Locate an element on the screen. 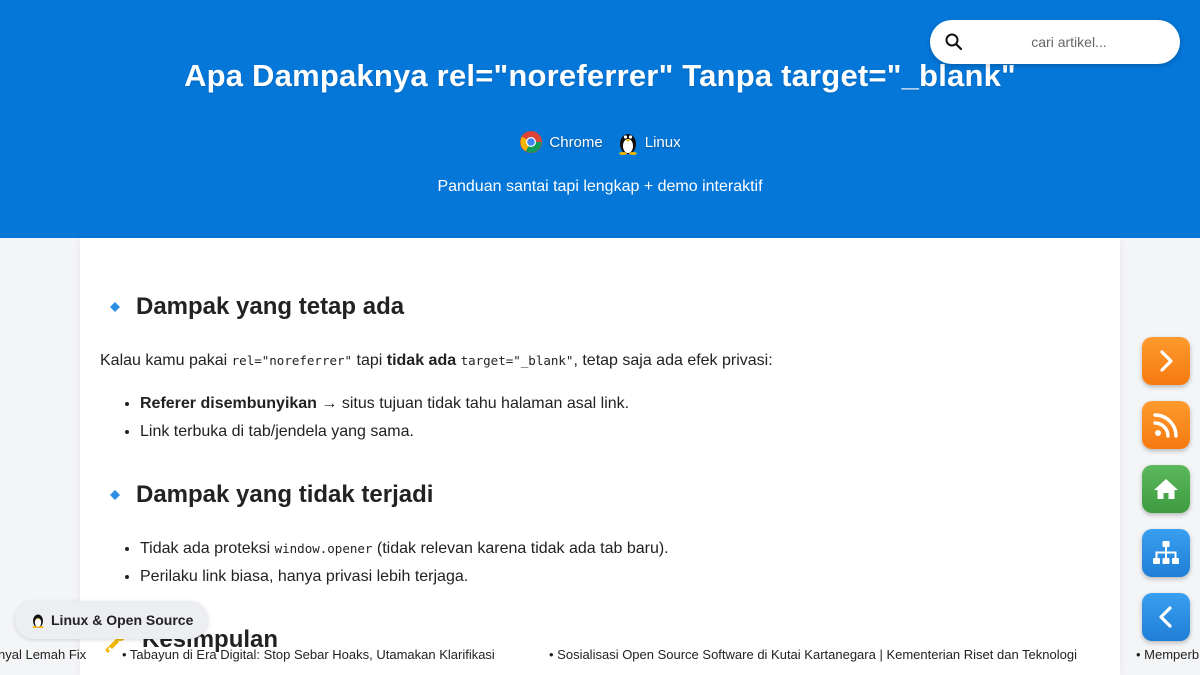 The image size is (1200, 675). platform-tags: Chrome Linux is located at coordinates (600, 142).